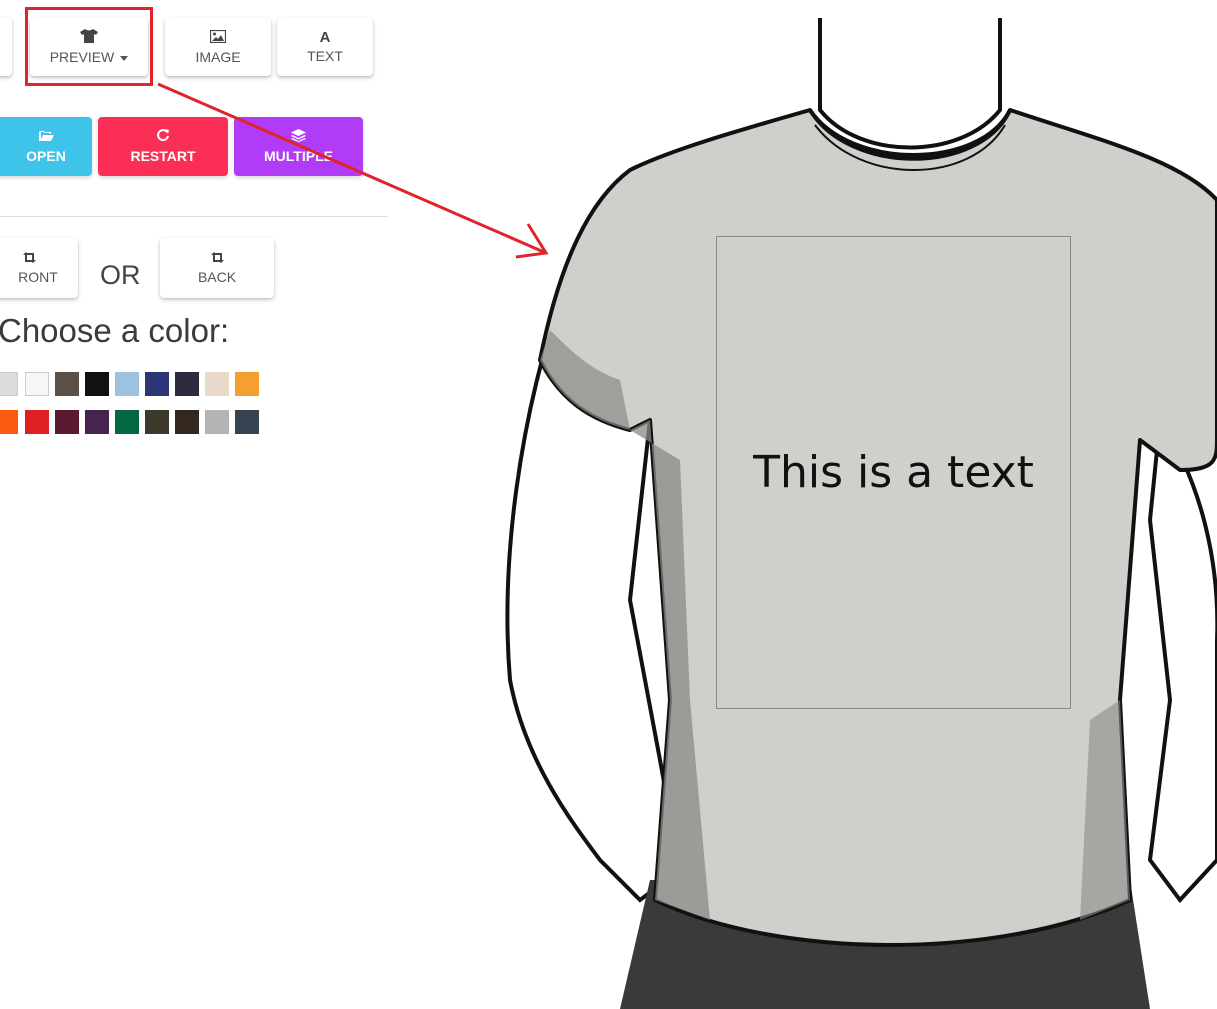 This screenshot has width=1217, height=1009. What do you see at coordinates (353, 170) in the screenshot?
I see `annotation-arrow` at bounding box center [353, 170].